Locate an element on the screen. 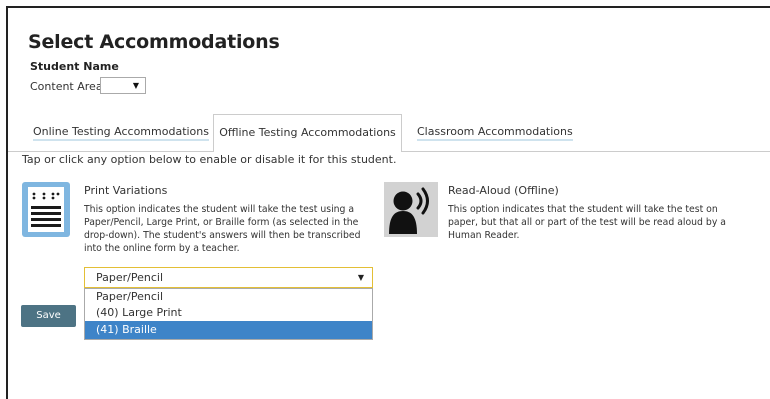  tab-online-testing: Online Testing Accommodations is located at coordinates (121, 133).